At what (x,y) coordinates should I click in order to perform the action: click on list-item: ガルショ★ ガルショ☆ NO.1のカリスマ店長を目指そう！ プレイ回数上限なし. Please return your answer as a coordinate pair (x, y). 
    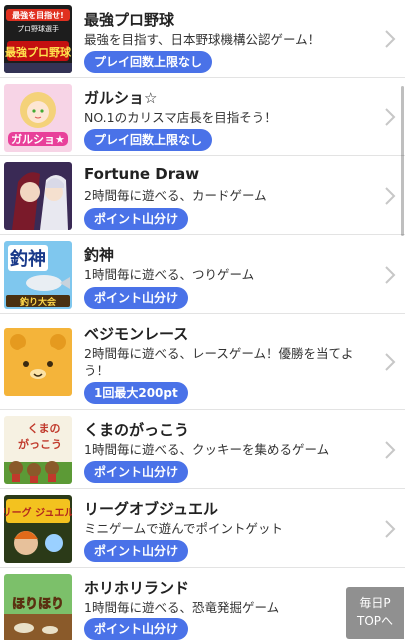
    Looking at the image, I should click on (202, 117).